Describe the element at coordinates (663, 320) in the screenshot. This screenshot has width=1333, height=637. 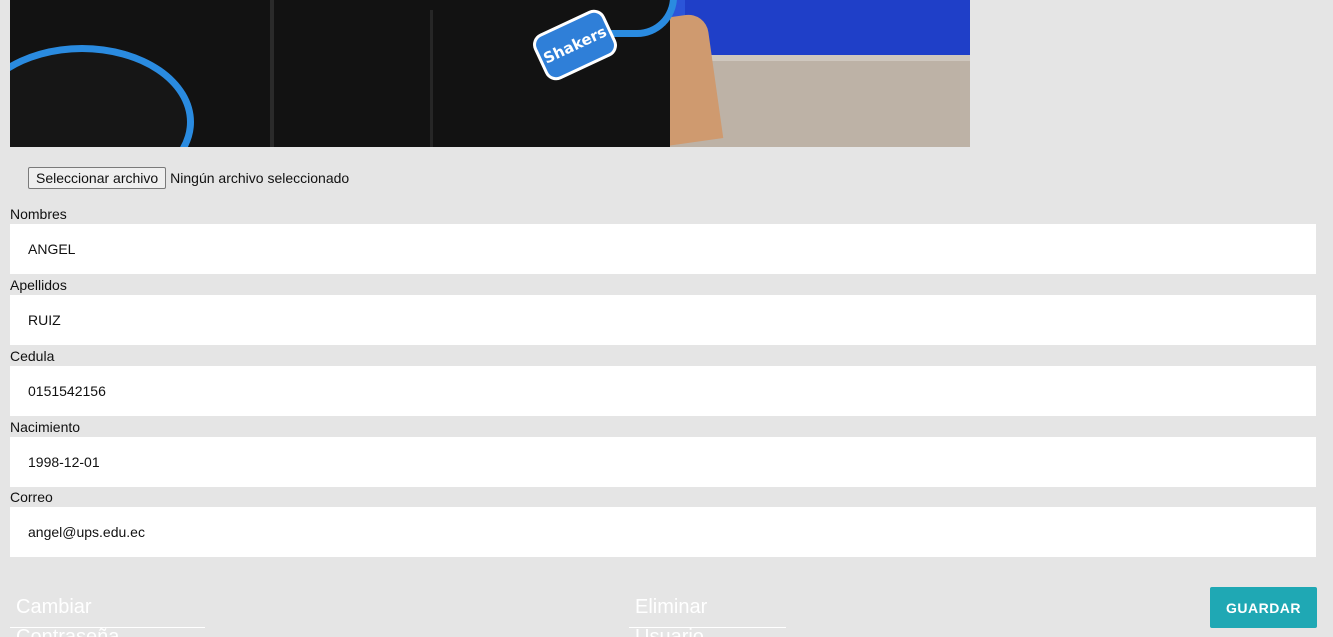
I see `apellidos-input` at that location.